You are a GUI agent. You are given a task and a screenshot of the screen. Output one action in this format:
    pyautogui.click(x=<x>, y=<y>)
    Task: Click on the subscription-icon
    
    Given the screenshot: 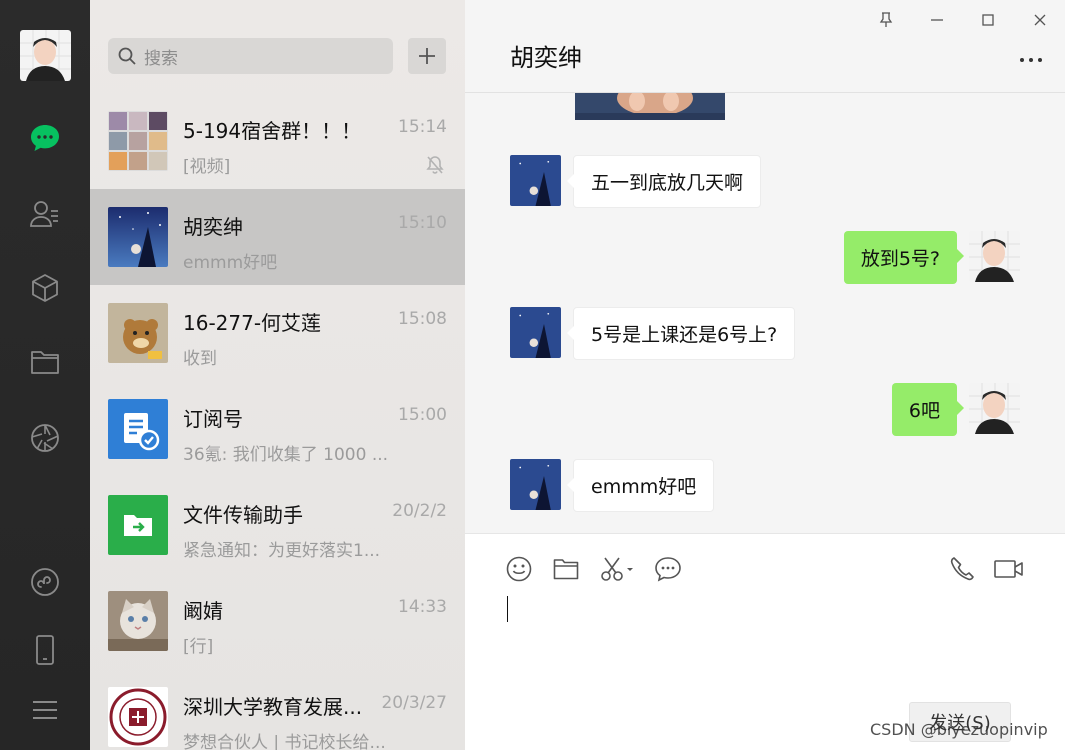 What is the action you would take?
    pyautogui.click(x=138, y=429)
    